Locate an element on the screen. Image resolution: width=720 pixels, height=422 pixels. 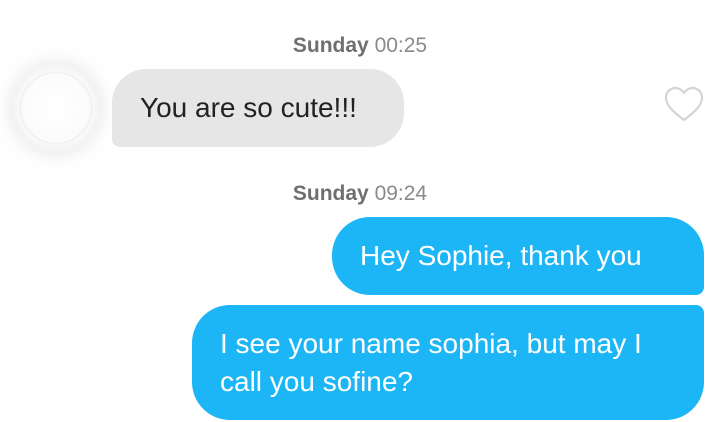
incoming-message-bubble: You are so cute!!! is located at coordinates (258, 108).